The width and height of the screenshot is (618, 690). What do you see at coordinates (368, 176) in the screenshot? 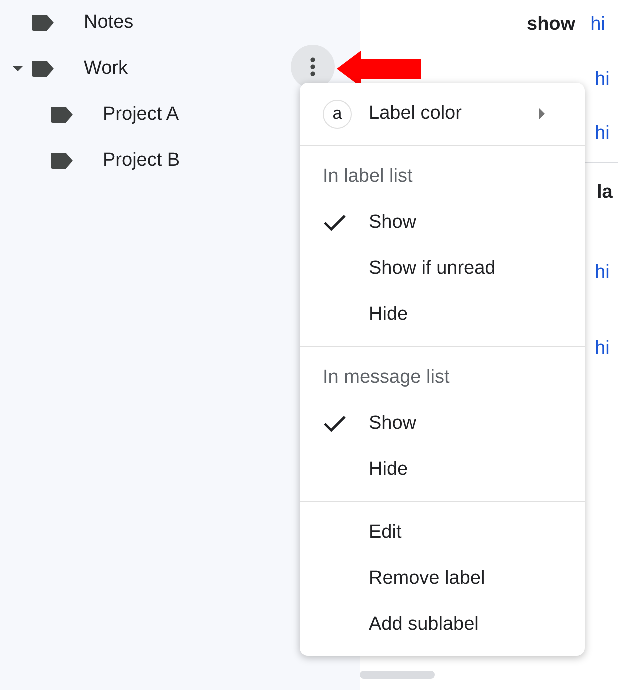
I see `menu-heading: In label list` at bounding box center [368, 176].